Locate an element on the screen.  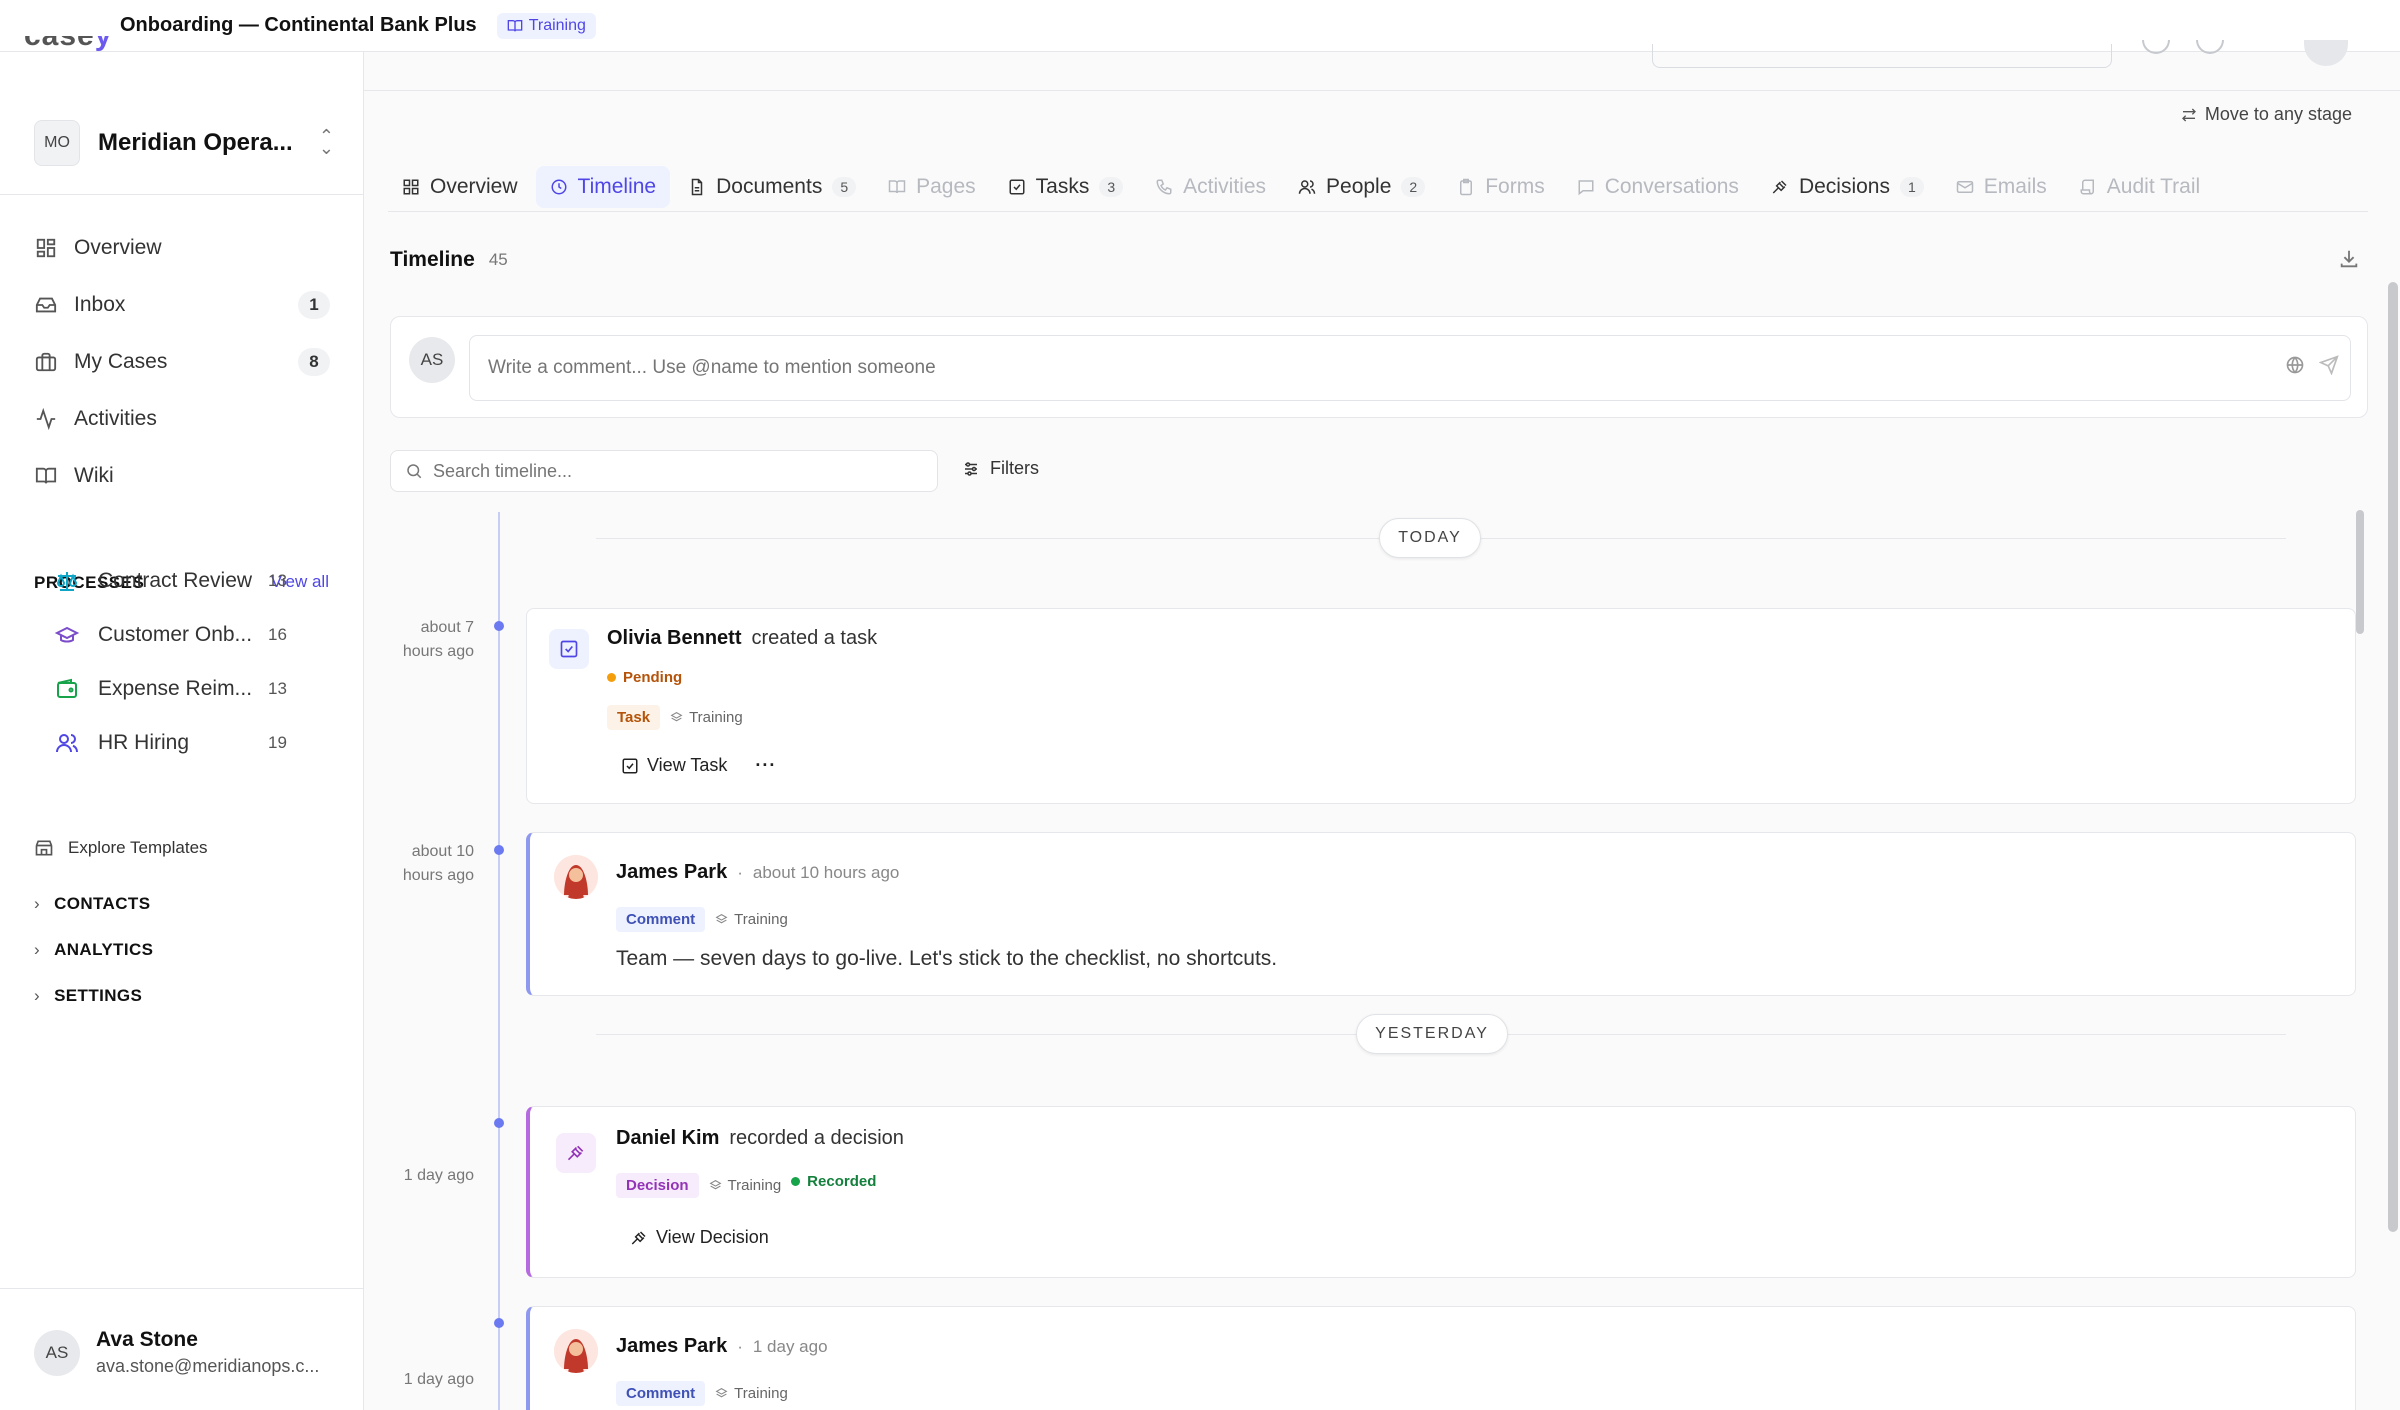
tab-audit-trail: Audit Trail is located at coordinates (2139, 187).